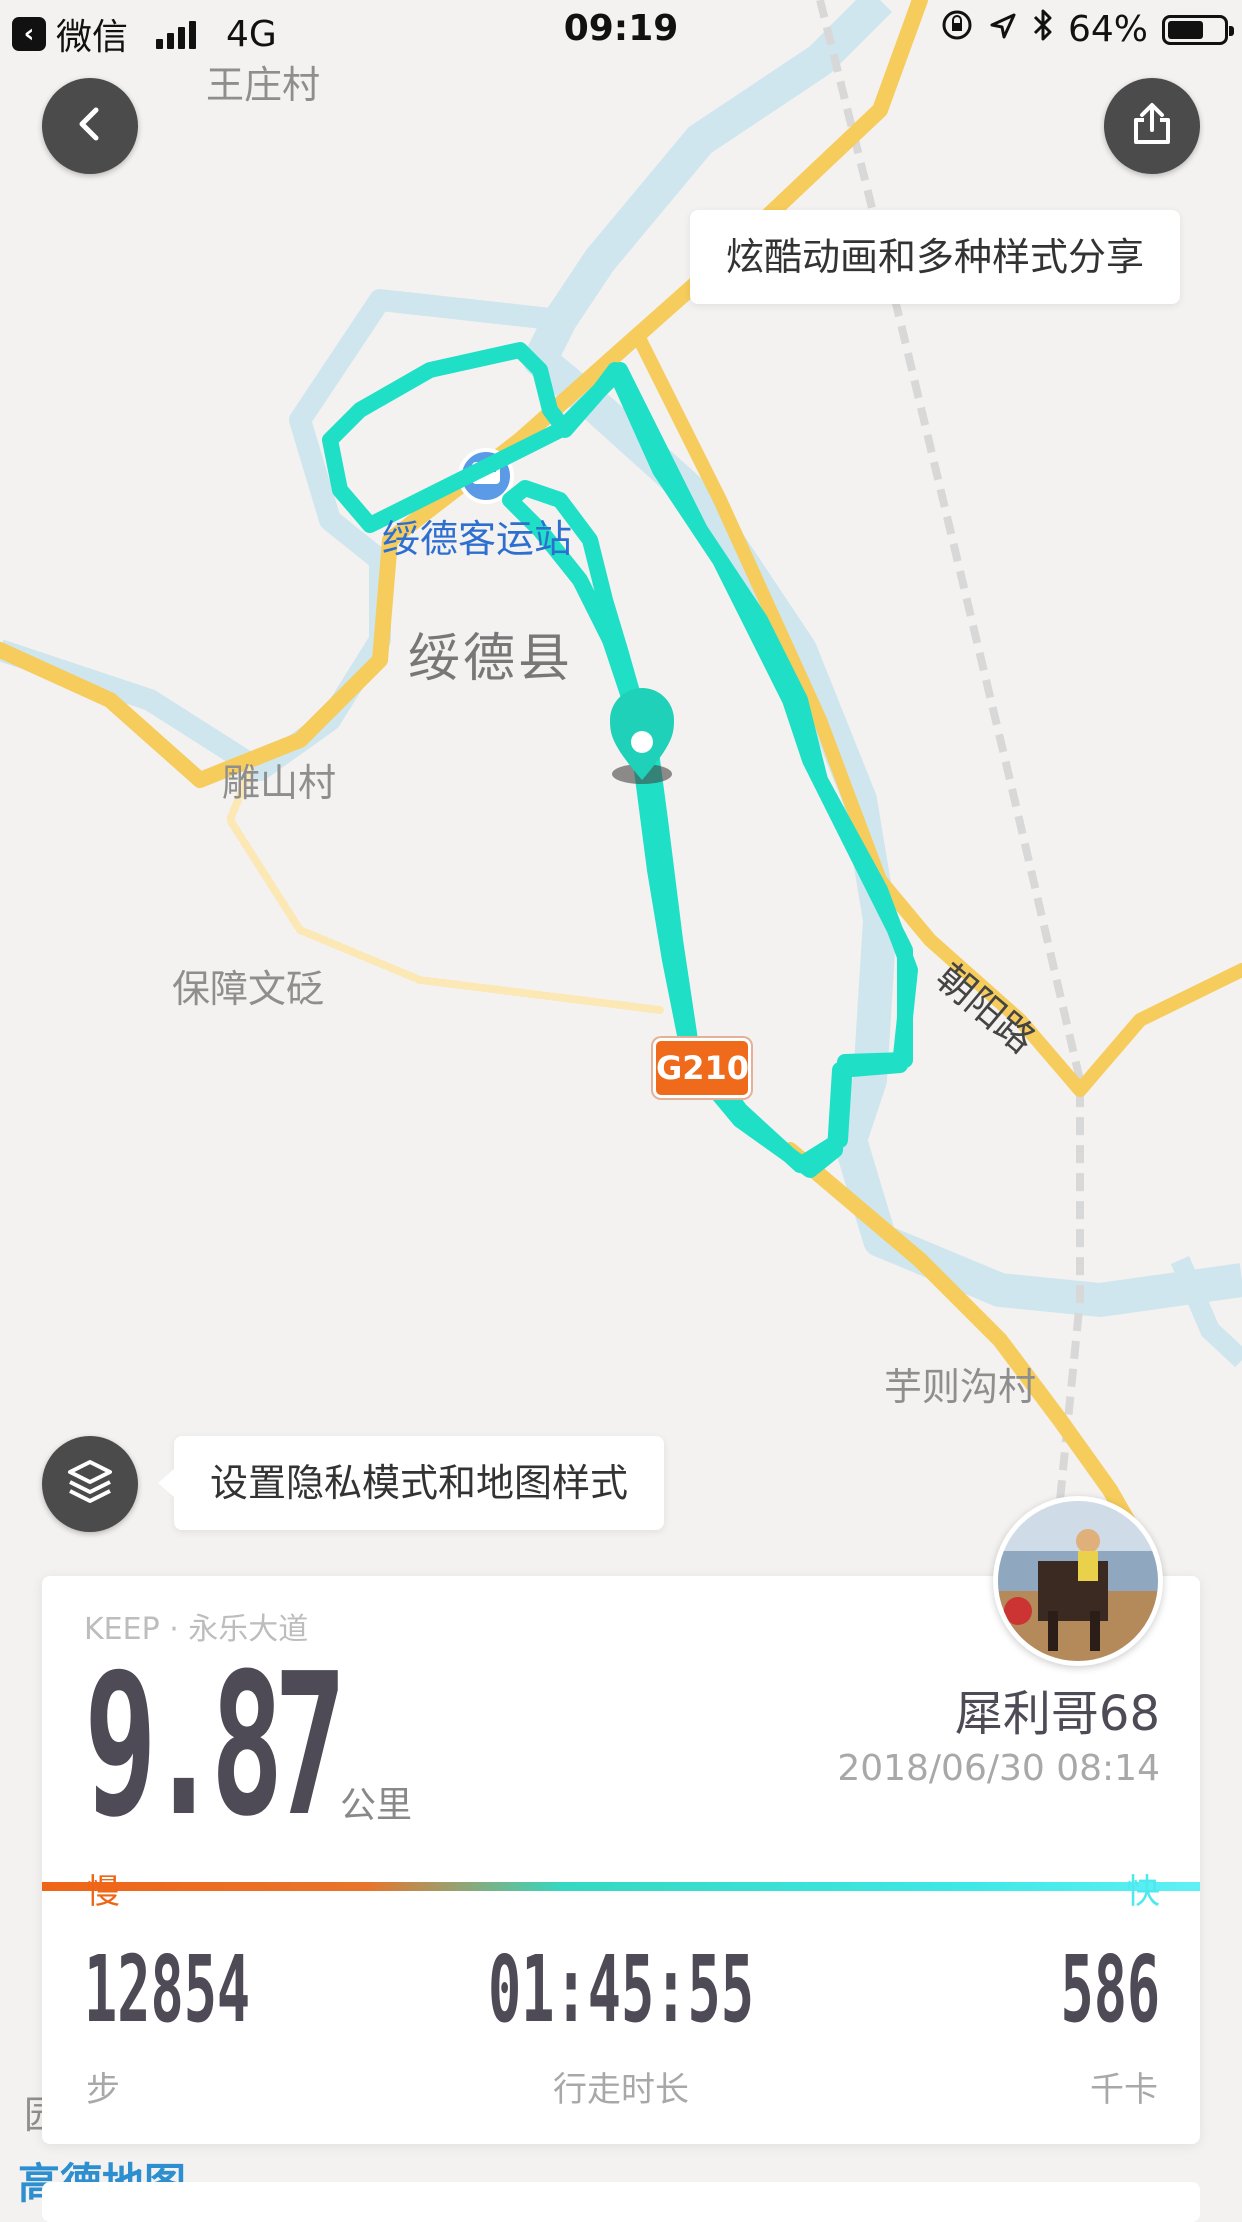  Describe the element at coordinates (957, 29) in the screenshot. I see `rotation-lock-icon` at that location.